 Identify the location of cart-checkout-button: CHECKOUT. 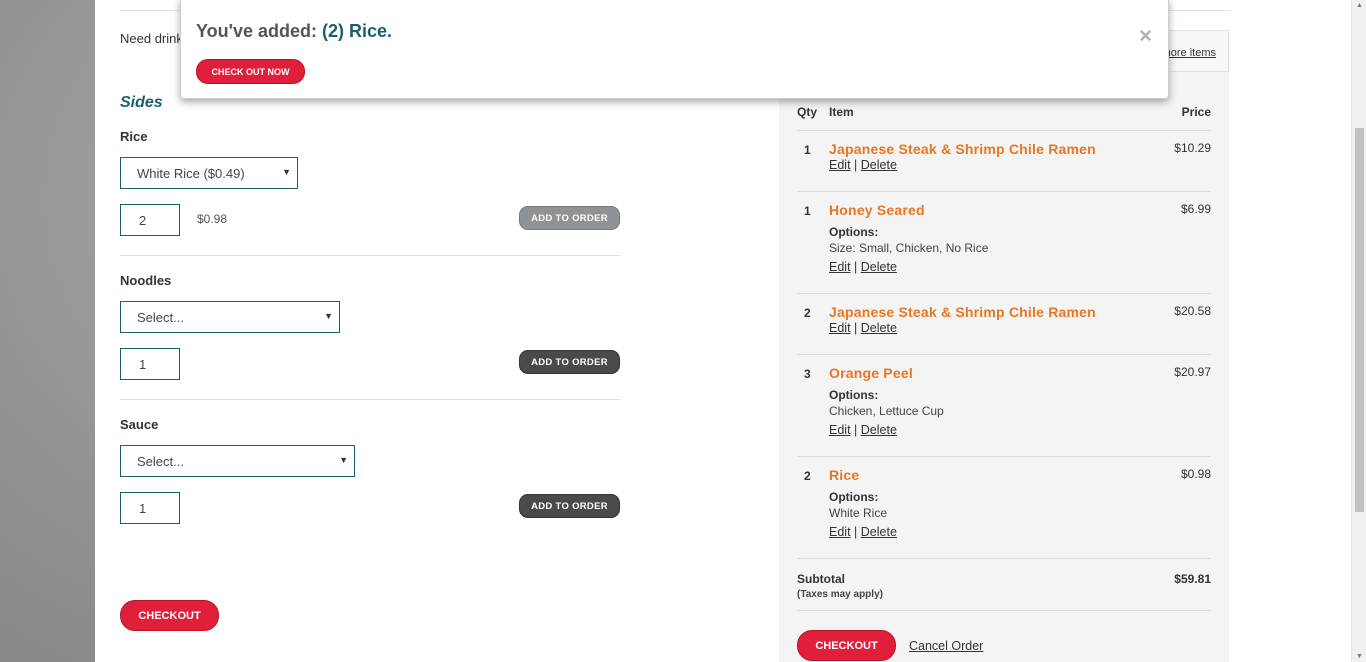
(846, 645).